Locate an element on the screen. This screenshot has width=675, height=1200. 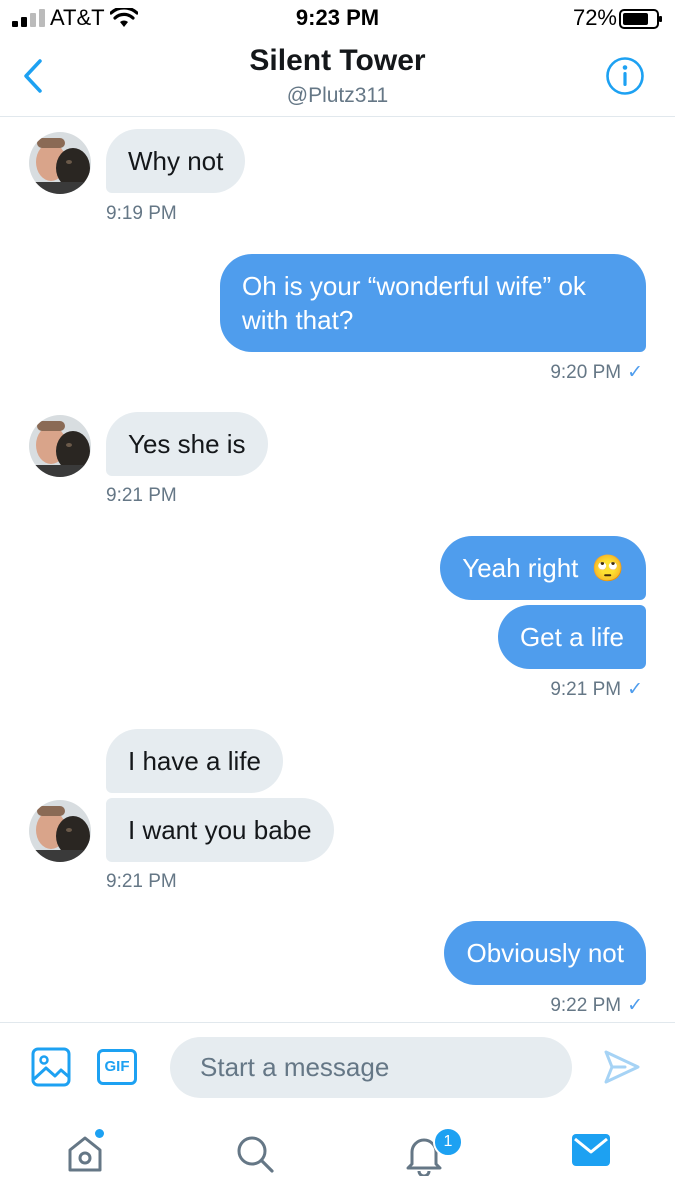
message-bubble-outgoing: Yeah right 🙄 is located at coordinates (543, 568).